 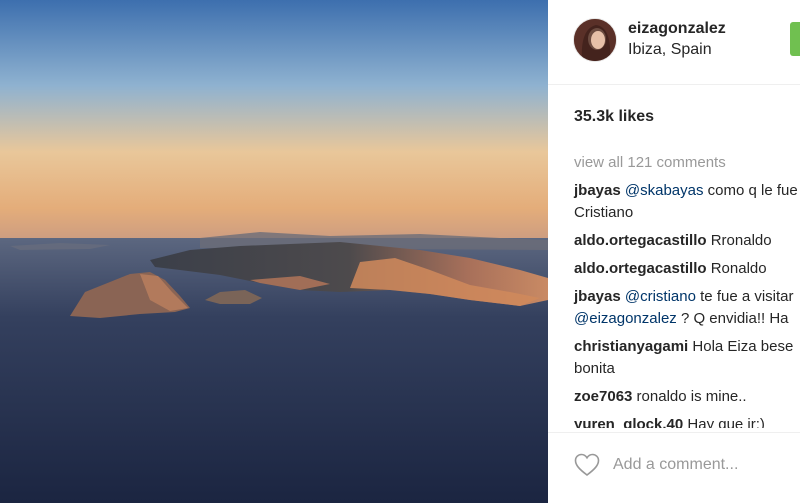 I want to click on comment-item: zoe7063 ronaldo is mine.., so click(x=687, y=397).